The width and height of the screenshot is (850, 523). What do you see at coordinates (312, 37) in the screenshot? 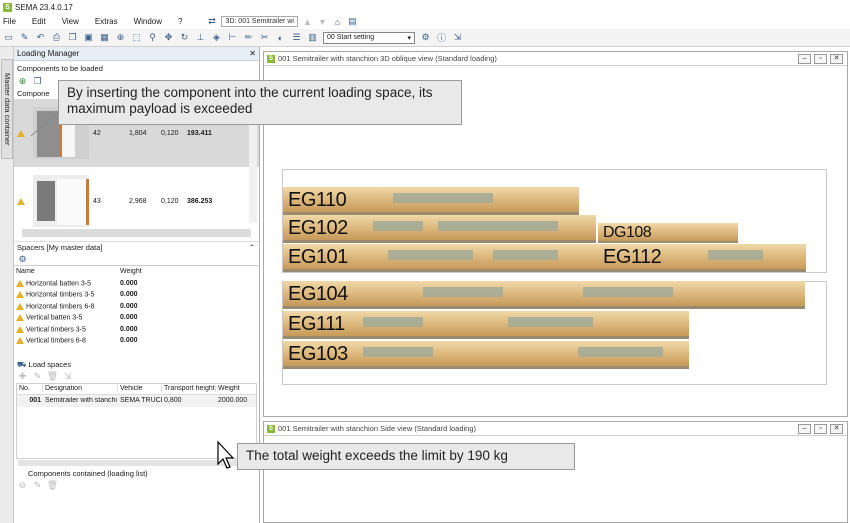
I see `table-icon: ▥` at bounding box center [312, 37].